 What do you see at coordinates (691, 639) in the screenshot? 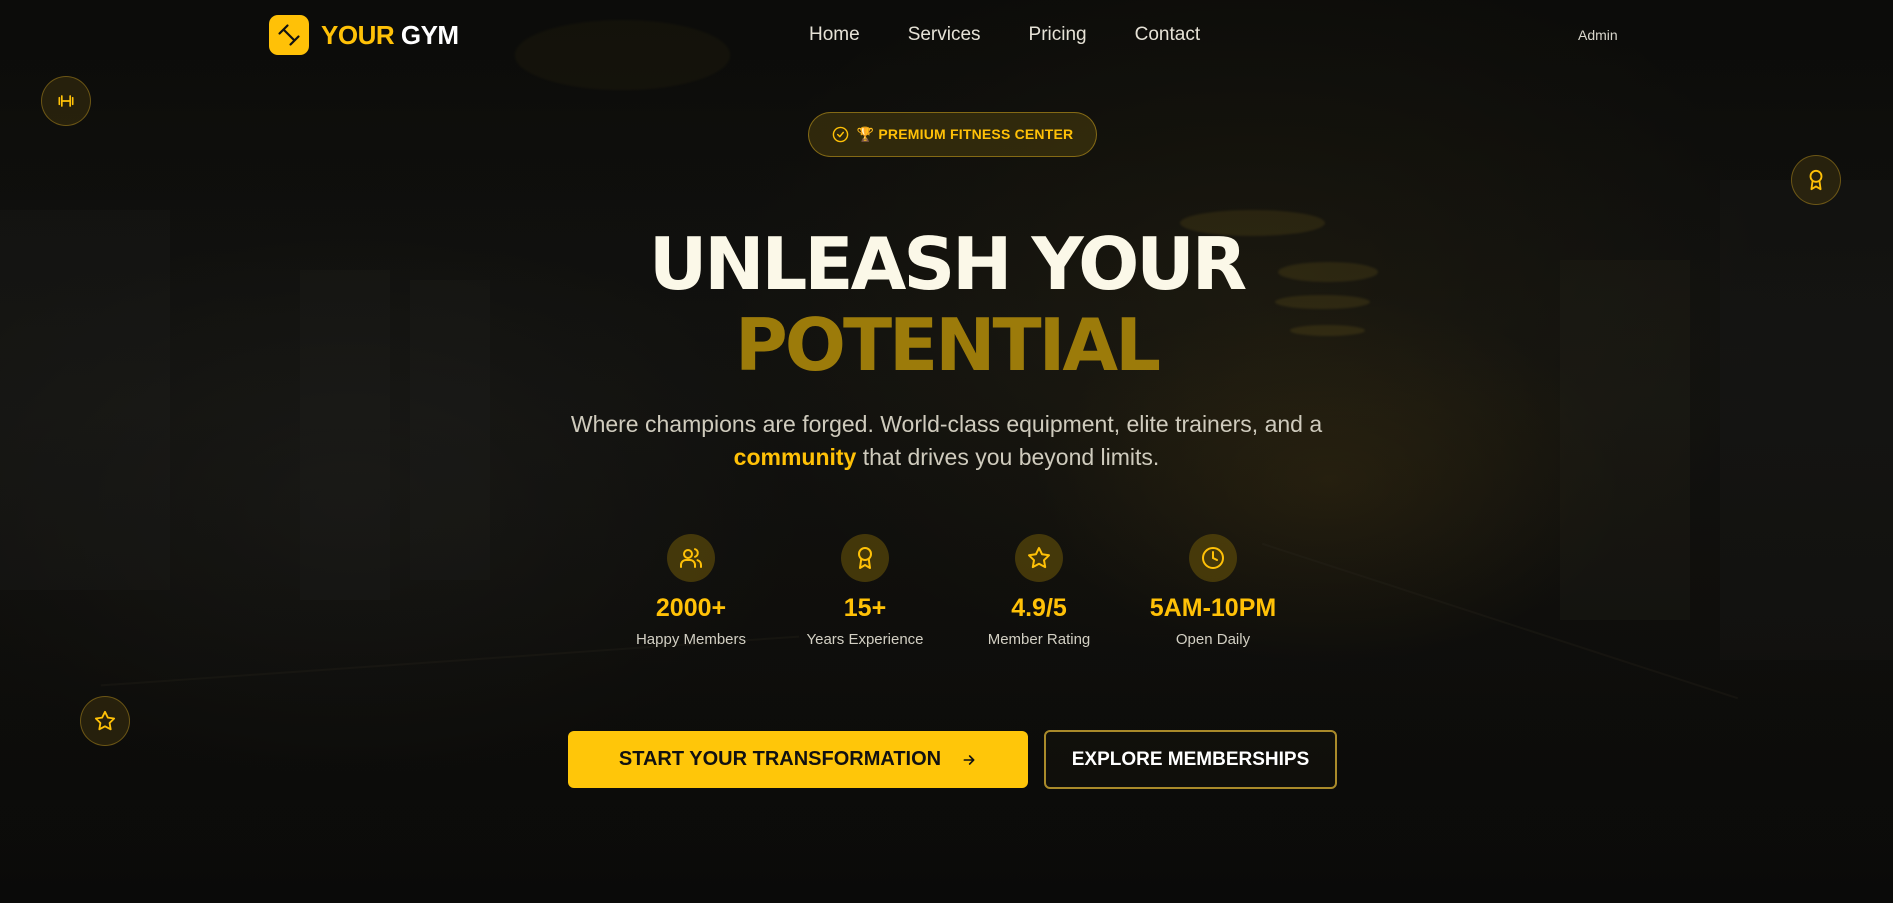
I see `stat-label: Happy Members` at bounding box center [691, 639].